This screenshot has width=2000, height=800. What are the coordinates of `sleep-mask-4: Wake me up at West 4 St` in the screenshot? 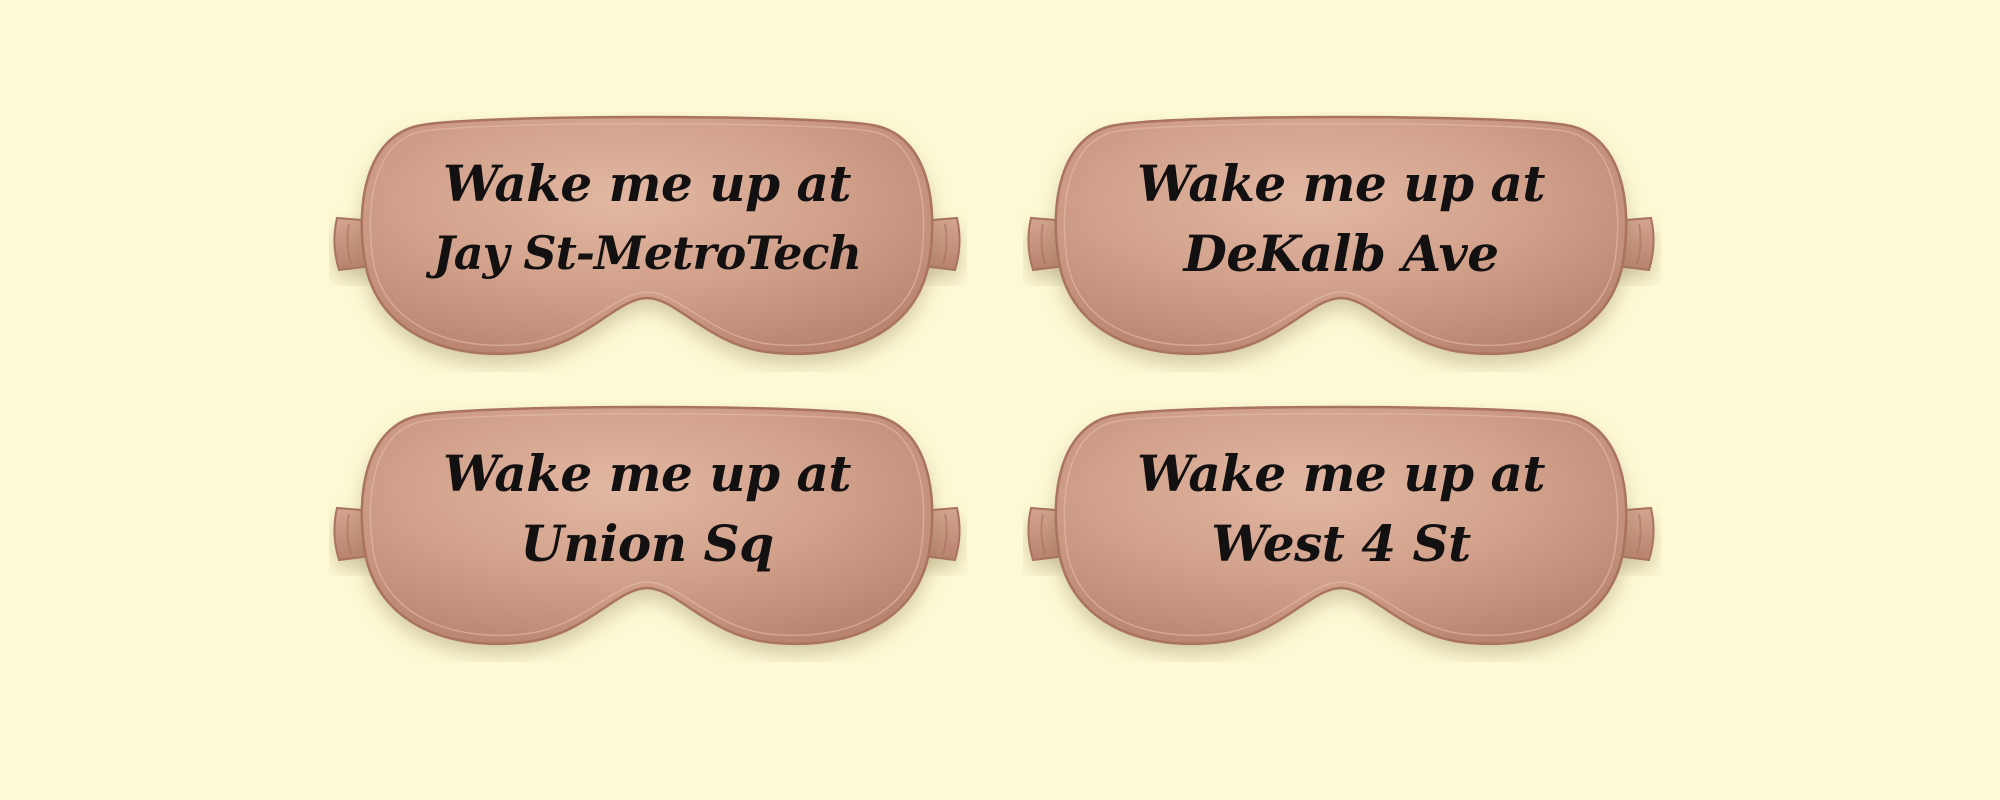 It's located at (1341, 532).